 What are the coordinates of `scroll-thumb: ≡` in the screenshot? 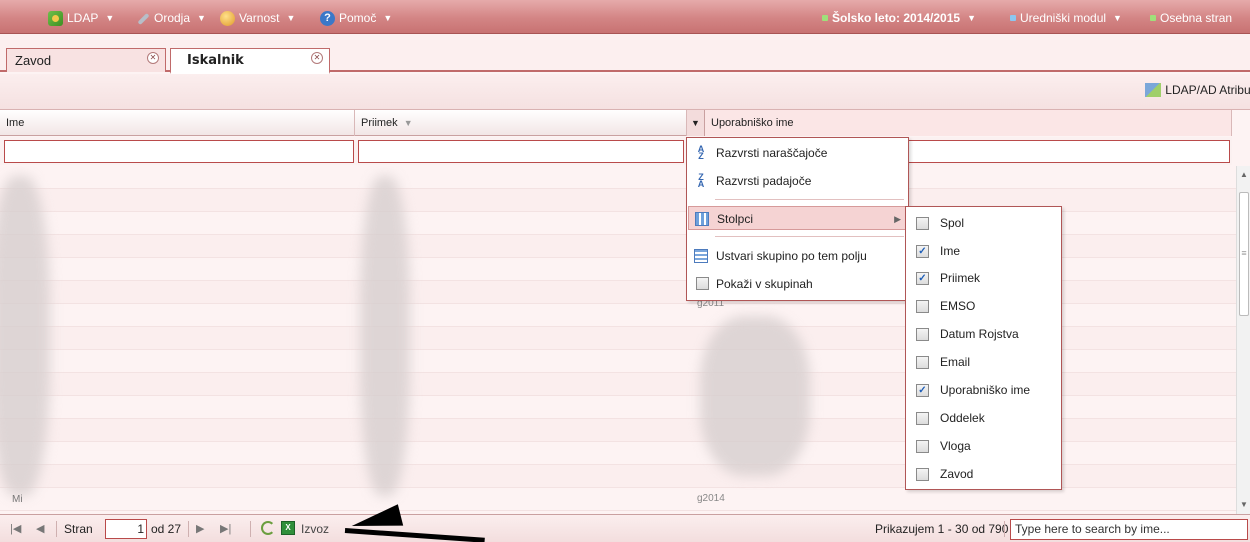 It's located at (1244, 254).